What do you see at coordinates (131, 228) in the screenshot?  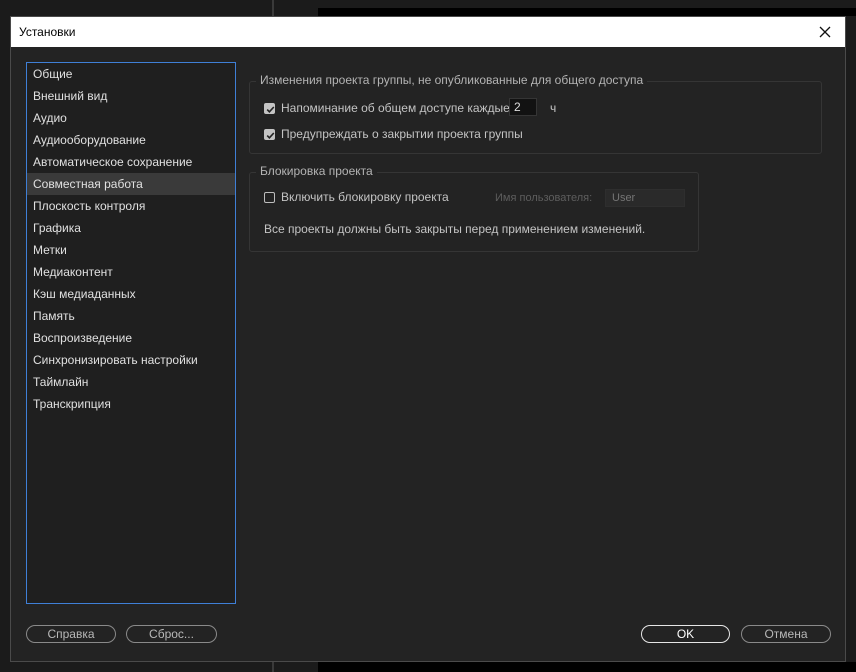 I see `sidebar-item: Графика` at bounding box center [131, 228].